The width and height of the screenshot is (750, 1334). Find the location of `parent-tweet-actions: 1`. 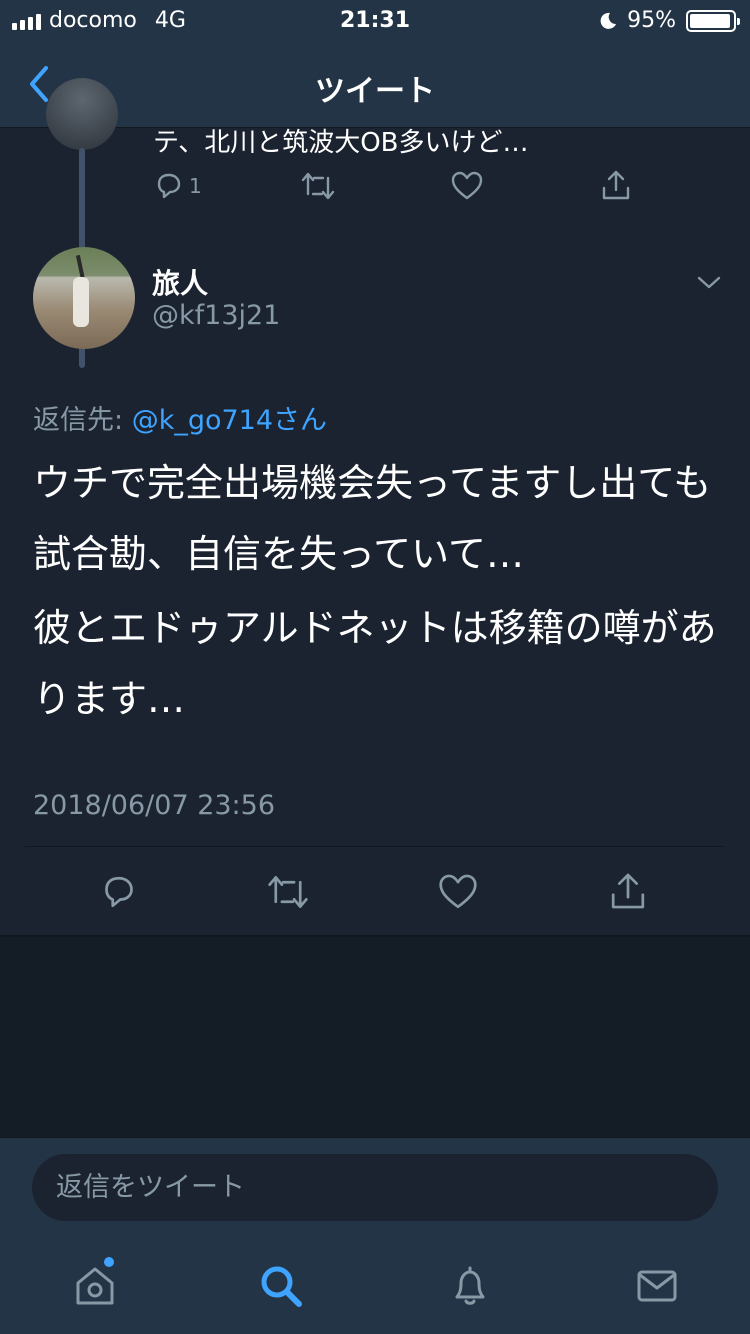

parent-tweet-actions: 1 is located at coordinates (375, 190).